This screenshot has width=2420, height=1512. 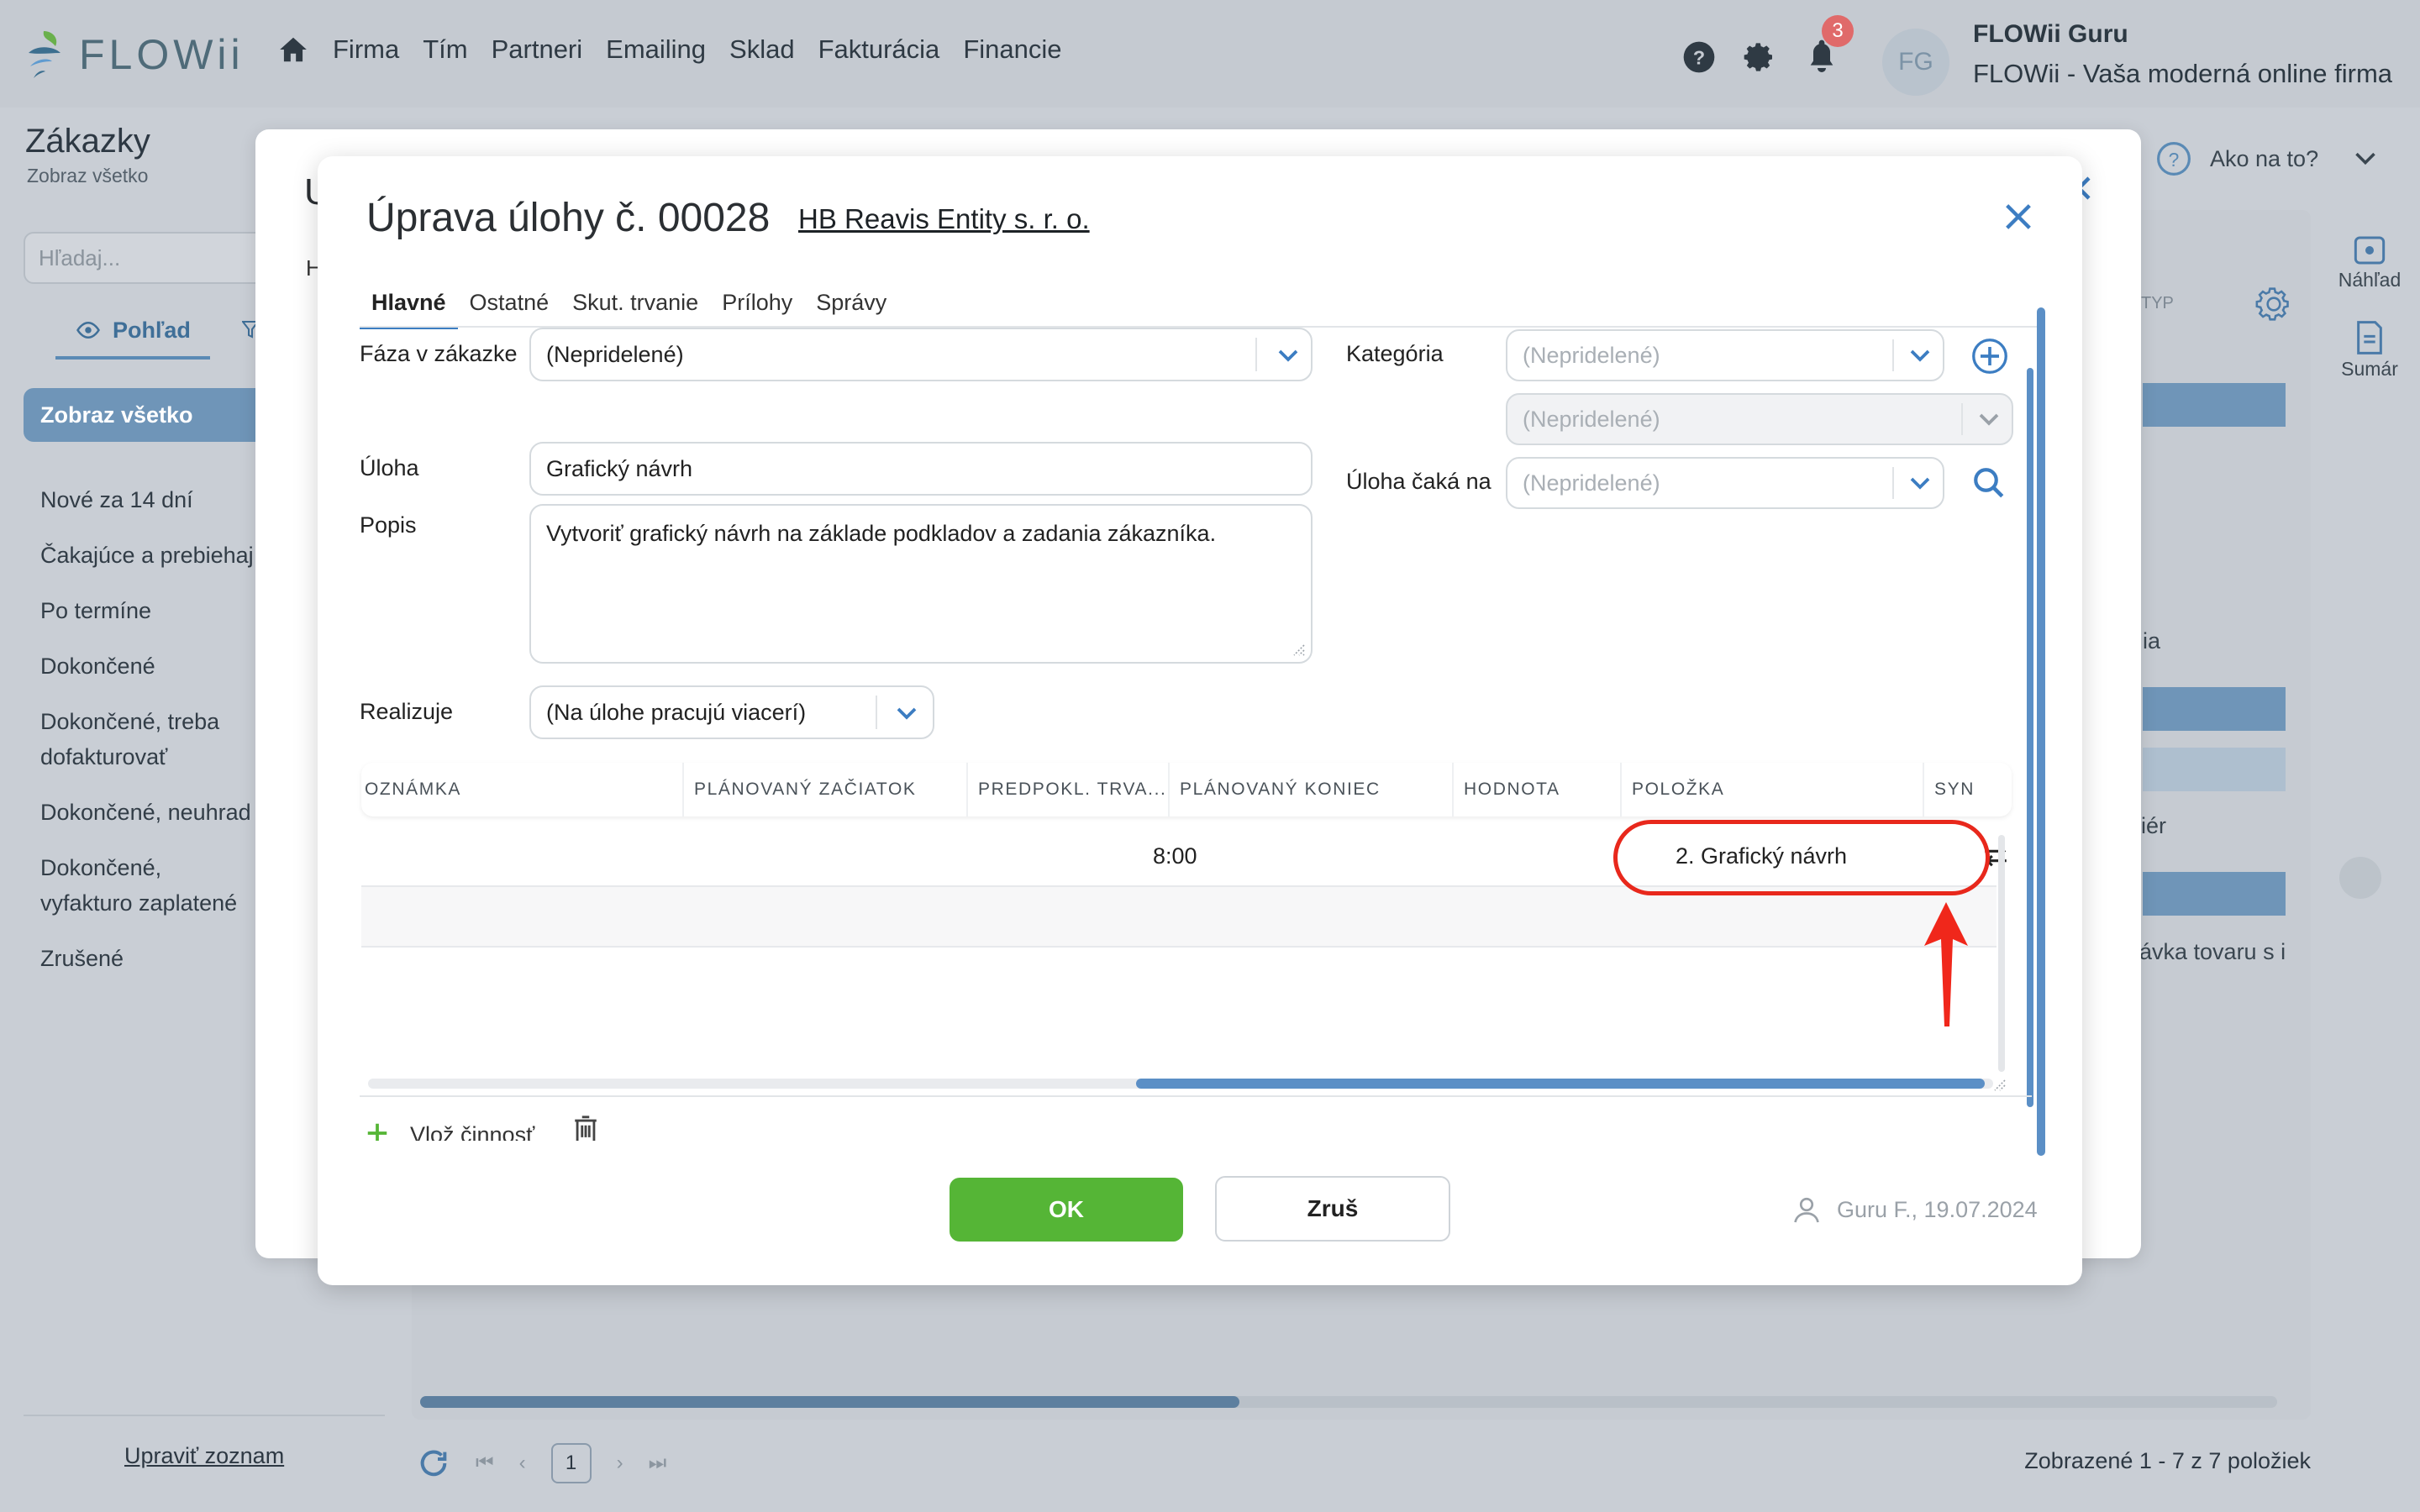 I want to click on category-select: (Nepridelené), so click(x=1725, y=355).